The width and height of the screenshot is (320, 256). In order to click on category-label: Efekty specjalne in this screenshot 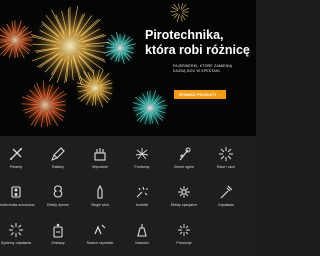, I will do `click(184, 205)`.